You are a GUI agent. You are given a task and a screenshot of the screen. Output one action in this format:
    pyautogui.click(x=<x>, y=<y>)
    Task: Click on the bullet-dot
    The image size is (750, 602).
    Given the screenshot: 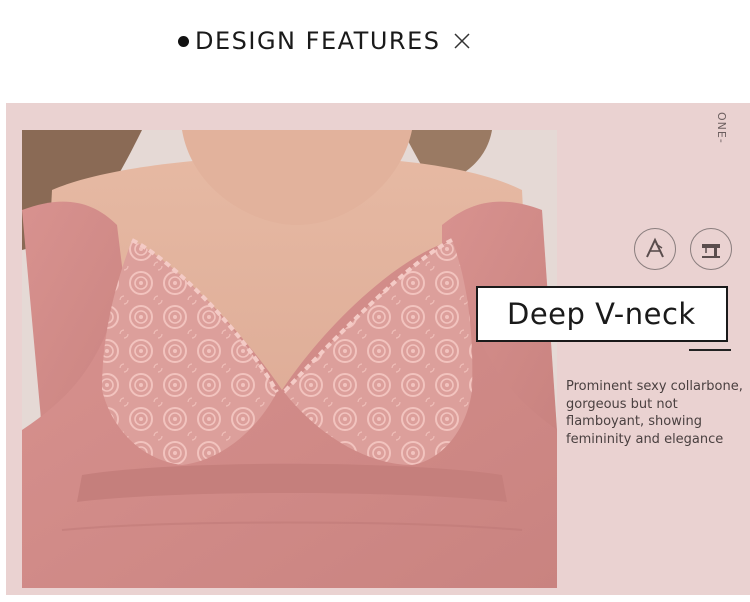 What is the action you would take?
    pyautogui.click(x=183, y=41)
    